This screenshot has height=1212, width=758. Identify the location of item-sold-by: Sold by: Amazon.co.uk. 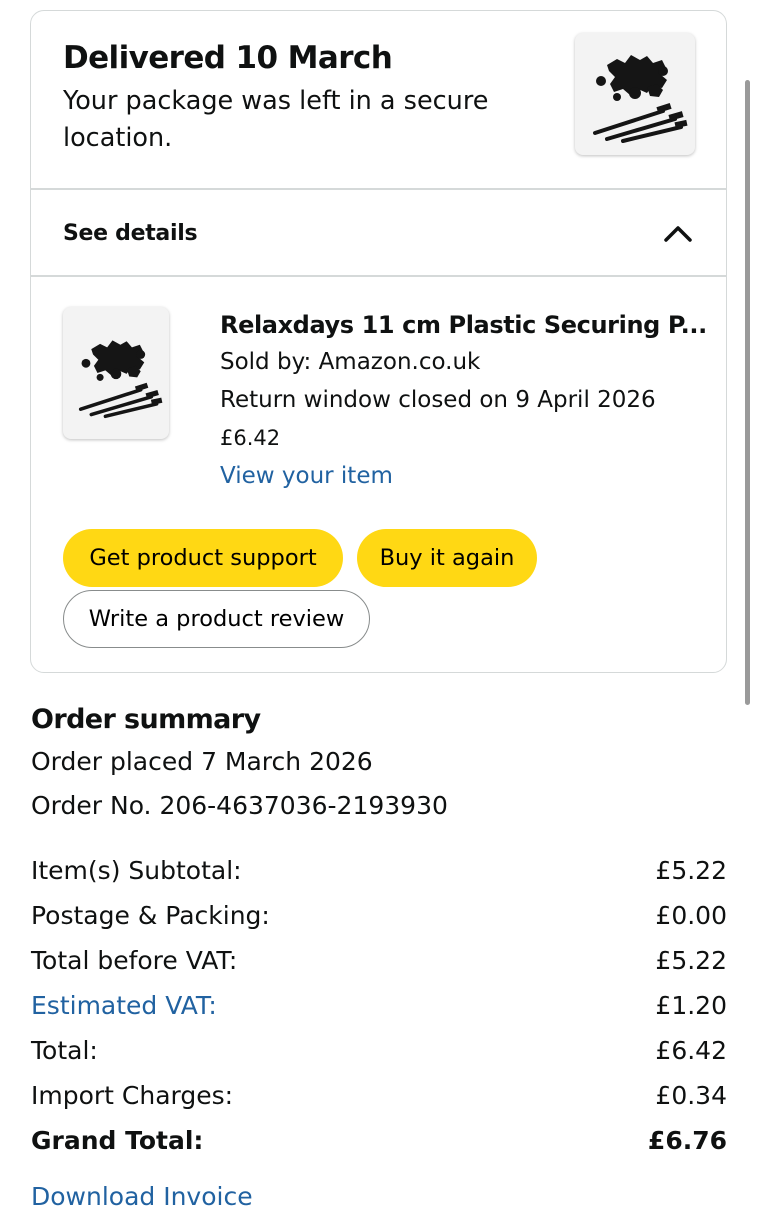
(350, 362).